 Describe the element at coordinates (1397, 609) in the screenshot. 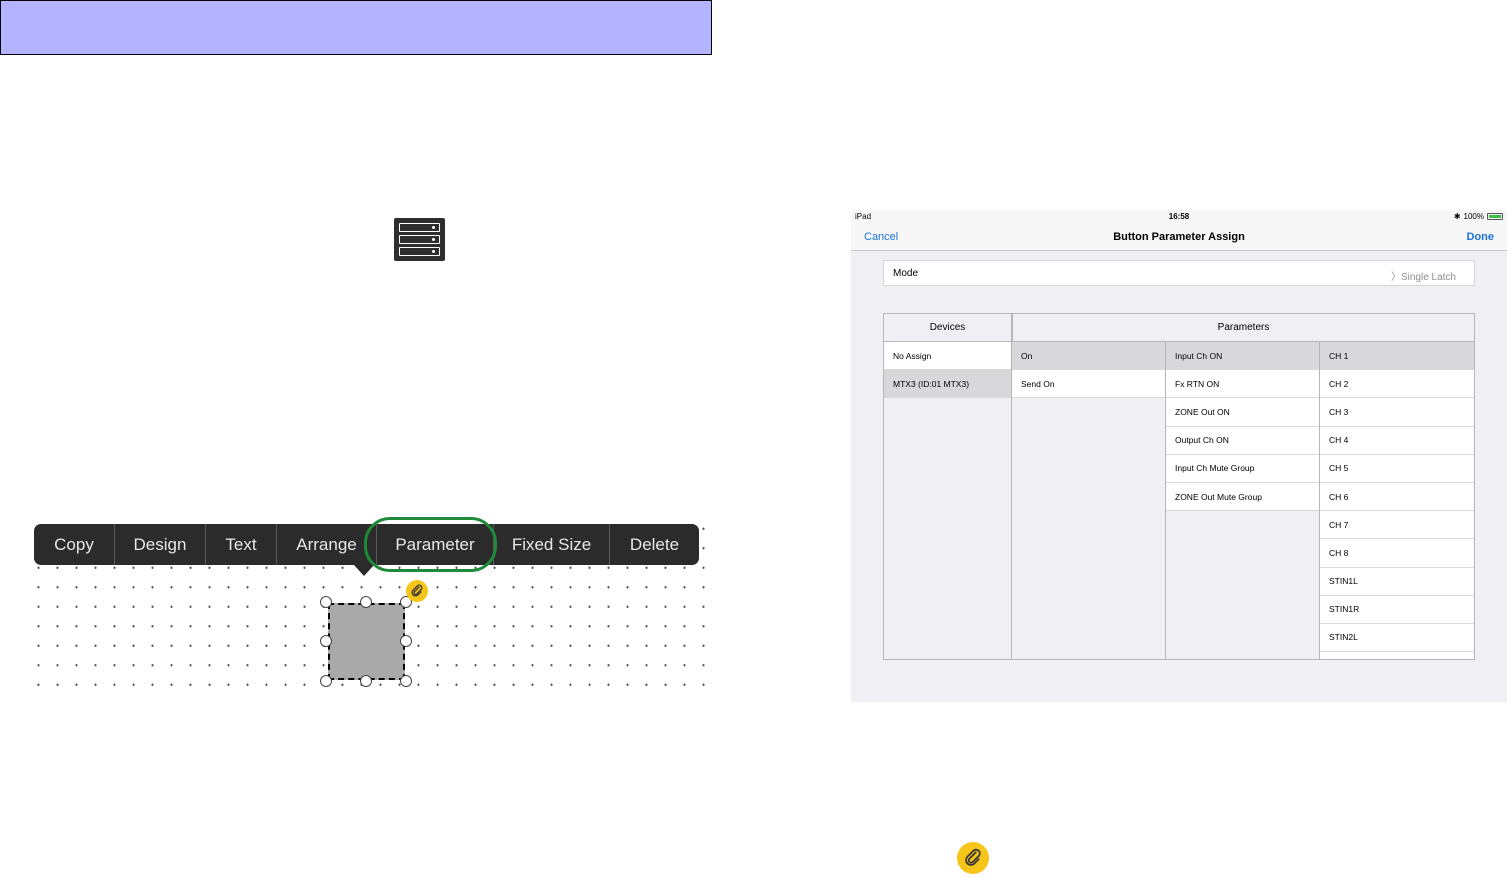

I see `channel-item: STIN1R` at that location.